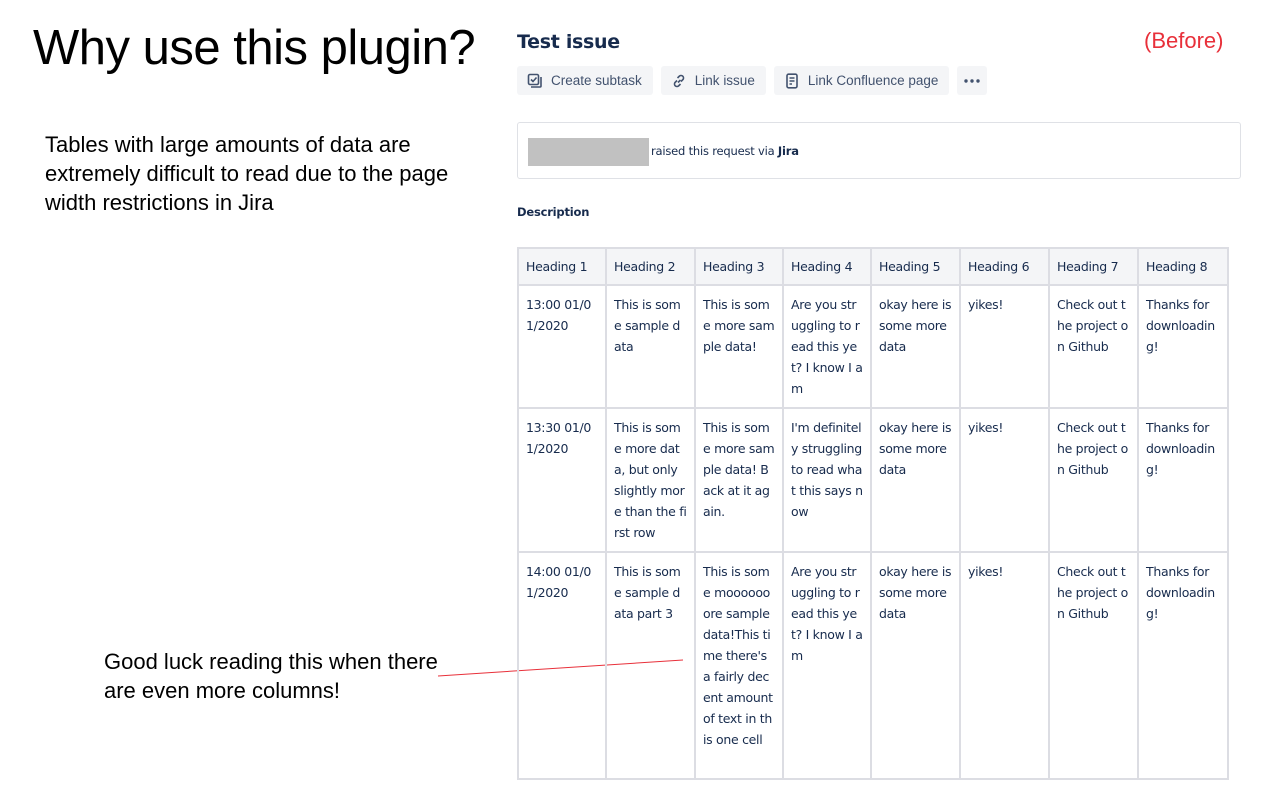 The image size is (1280, 800). What do you see at coordinates (739, 266) in the screenshot?
I see `table-header-cell: Heading 3` at bounding box center [739, 266].